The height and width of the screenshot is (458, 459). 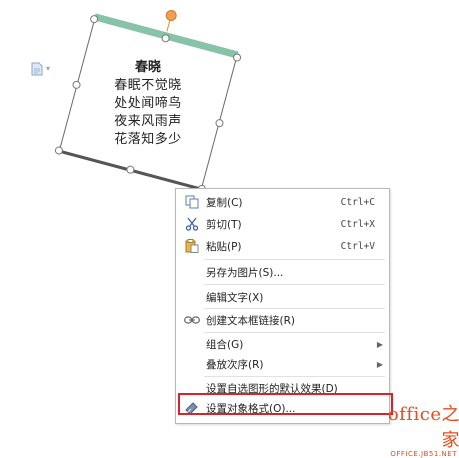 I want to click on copy-icon, so click(x=192, y=202).